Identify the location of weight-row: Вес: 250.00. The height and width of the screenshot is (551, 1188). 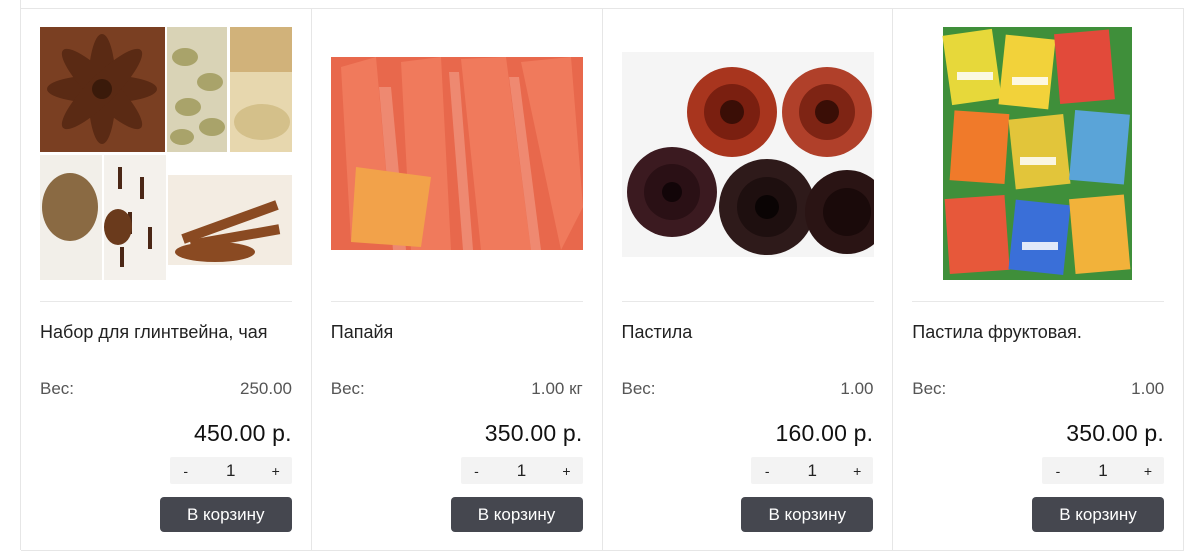
(166, 389).